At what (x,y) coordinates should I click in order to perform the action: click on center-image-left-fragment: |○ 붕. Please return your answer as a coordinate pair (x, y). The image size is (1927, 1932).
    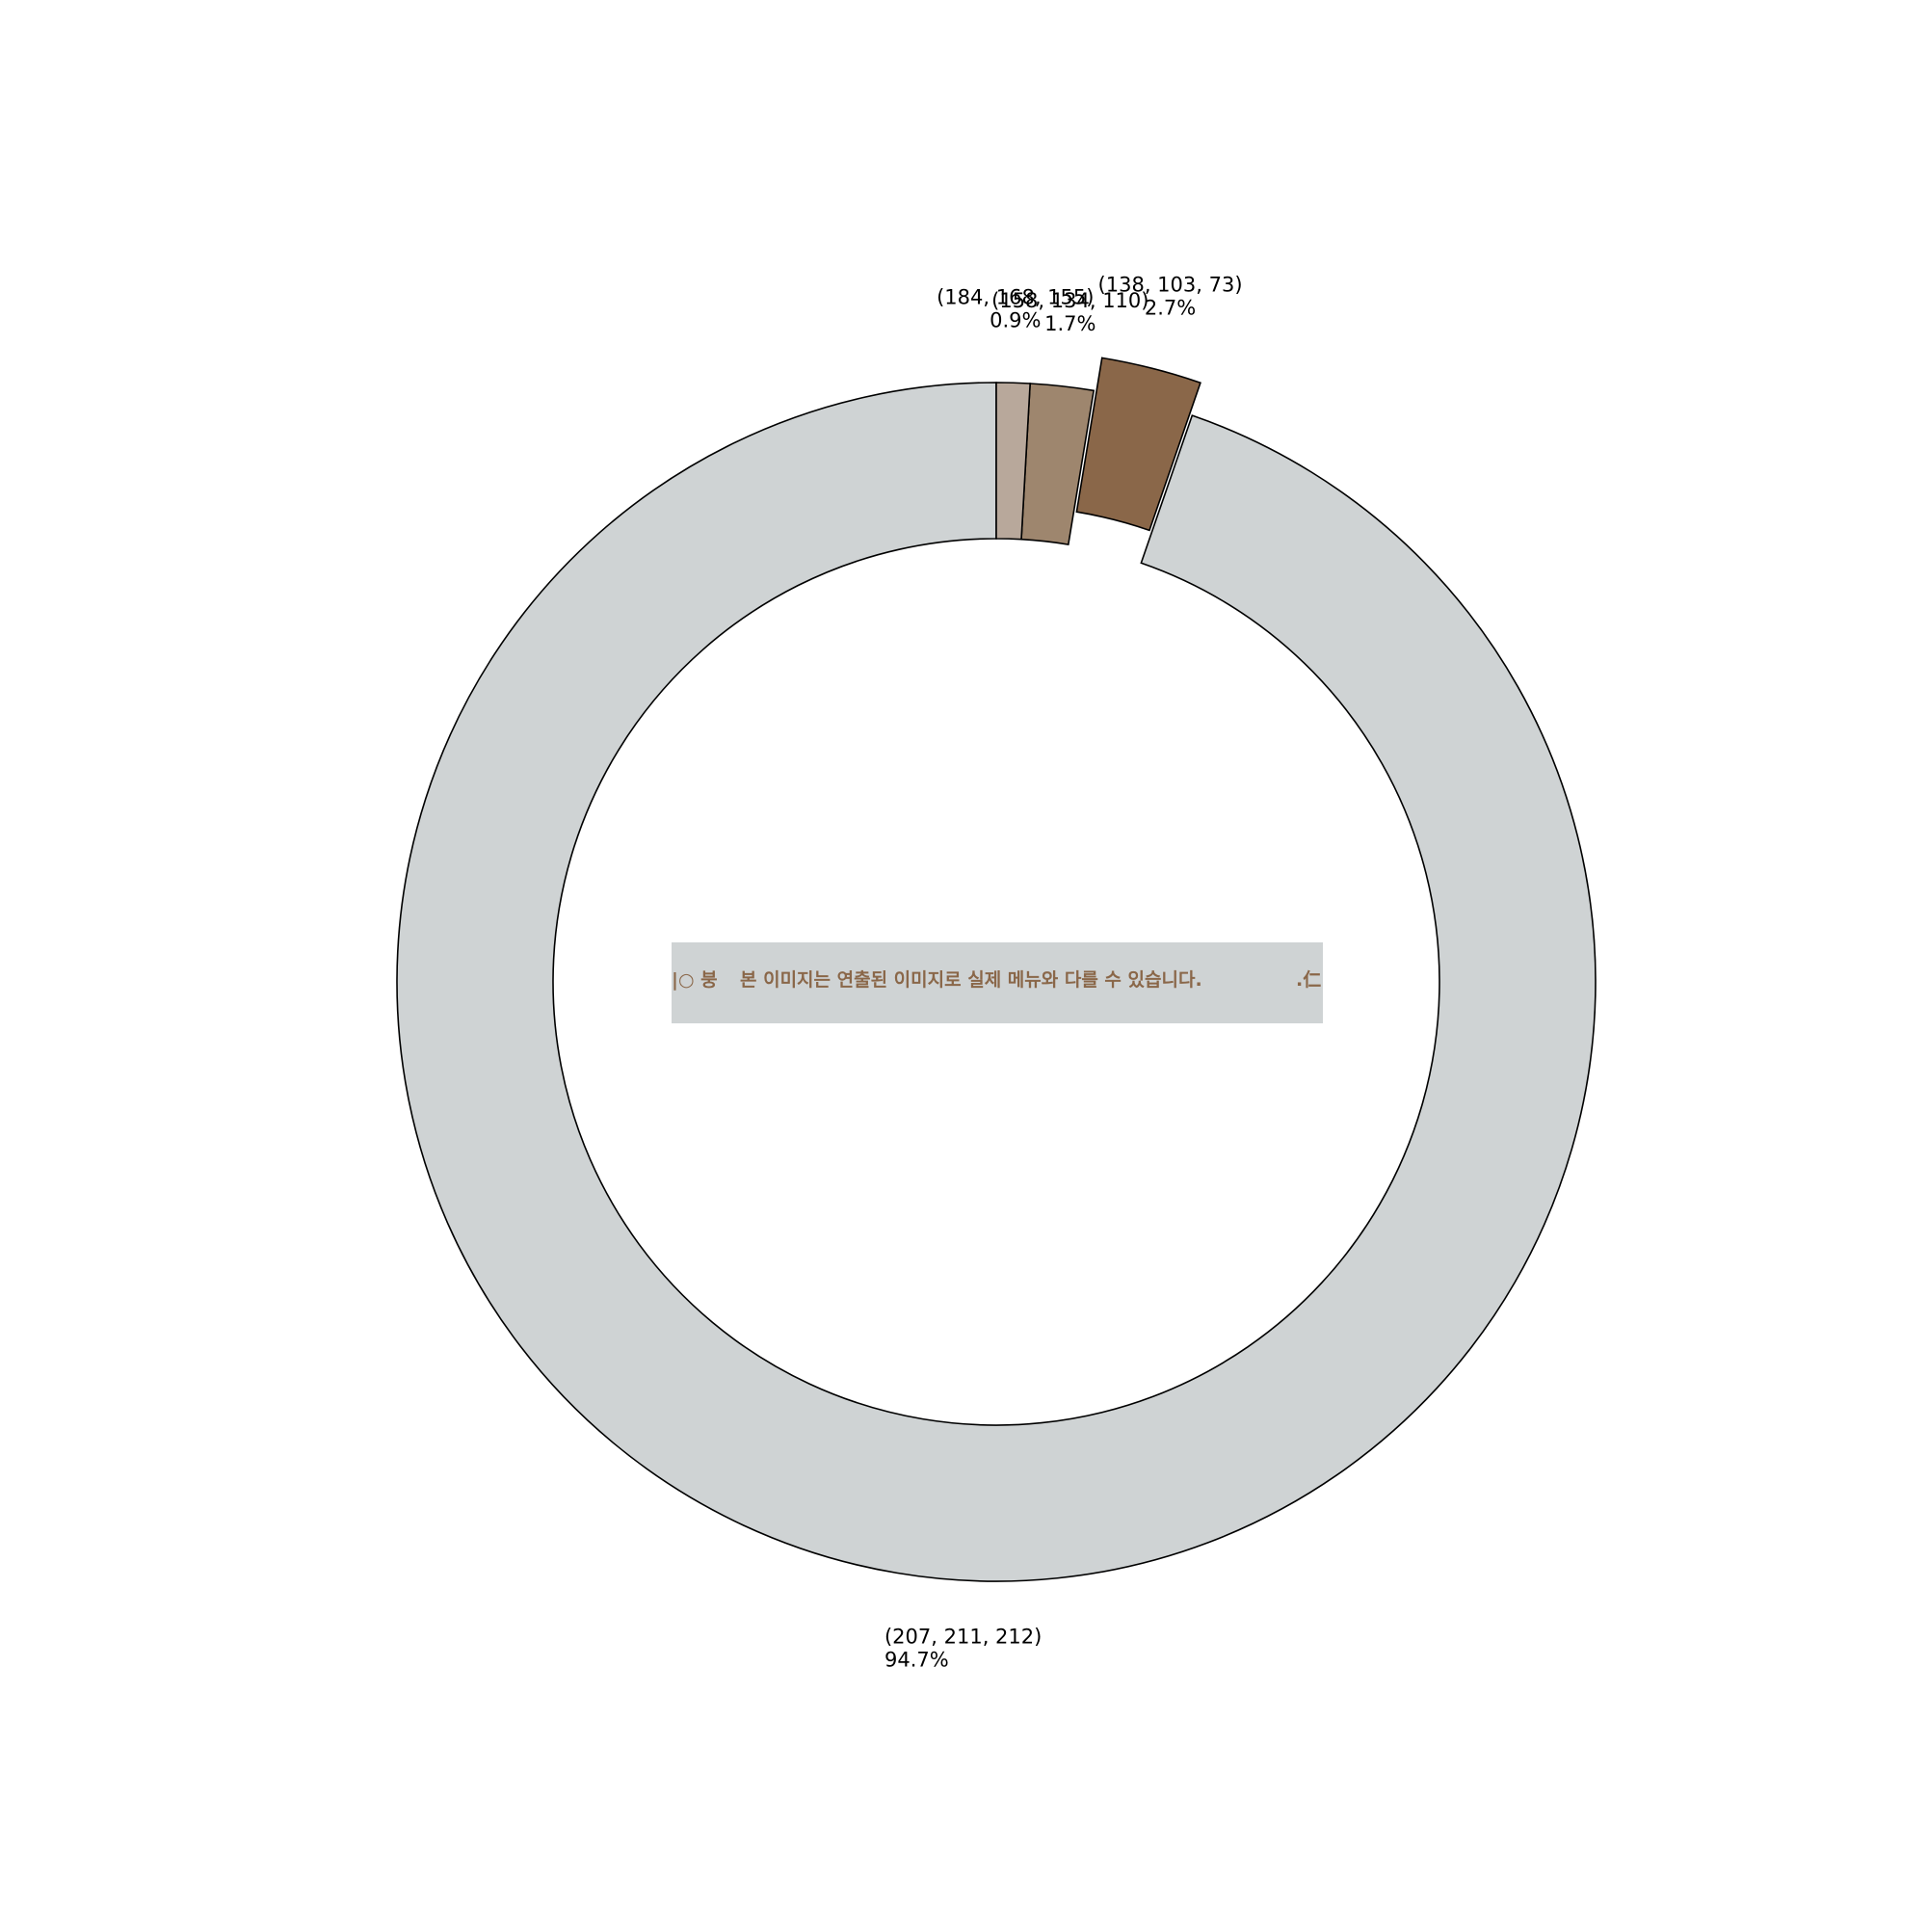
    Looking at the image, I should click on (695, 980).